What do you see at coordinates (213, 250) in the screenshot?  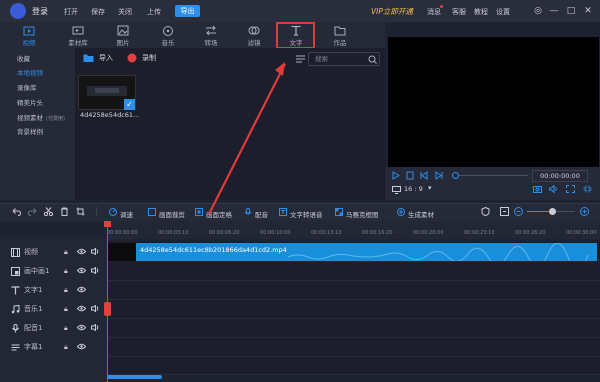 I see `clip-title: 4d4258e54dc611ec8b201866da4d1cd2.mp4` at bounding box center [213, 250].